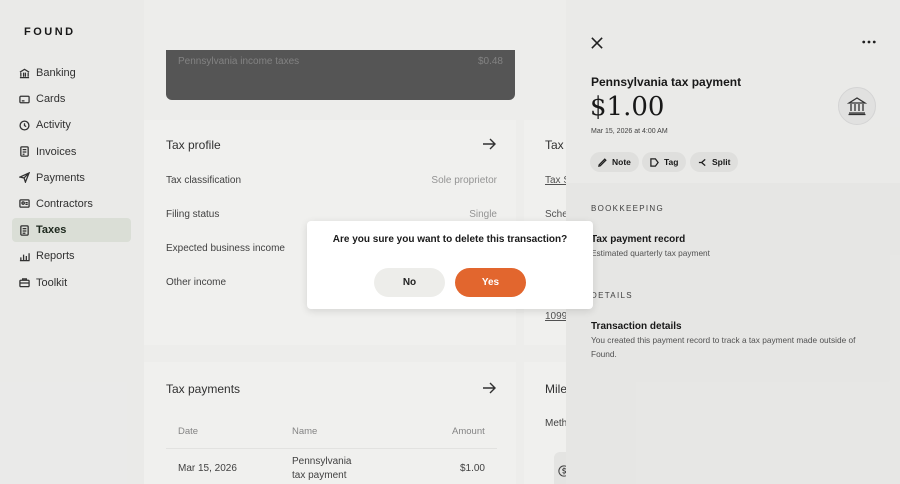 Image resolution: width=900 pixels, height=484 pixels. I want to click on no-button: No, so click(409, 282).